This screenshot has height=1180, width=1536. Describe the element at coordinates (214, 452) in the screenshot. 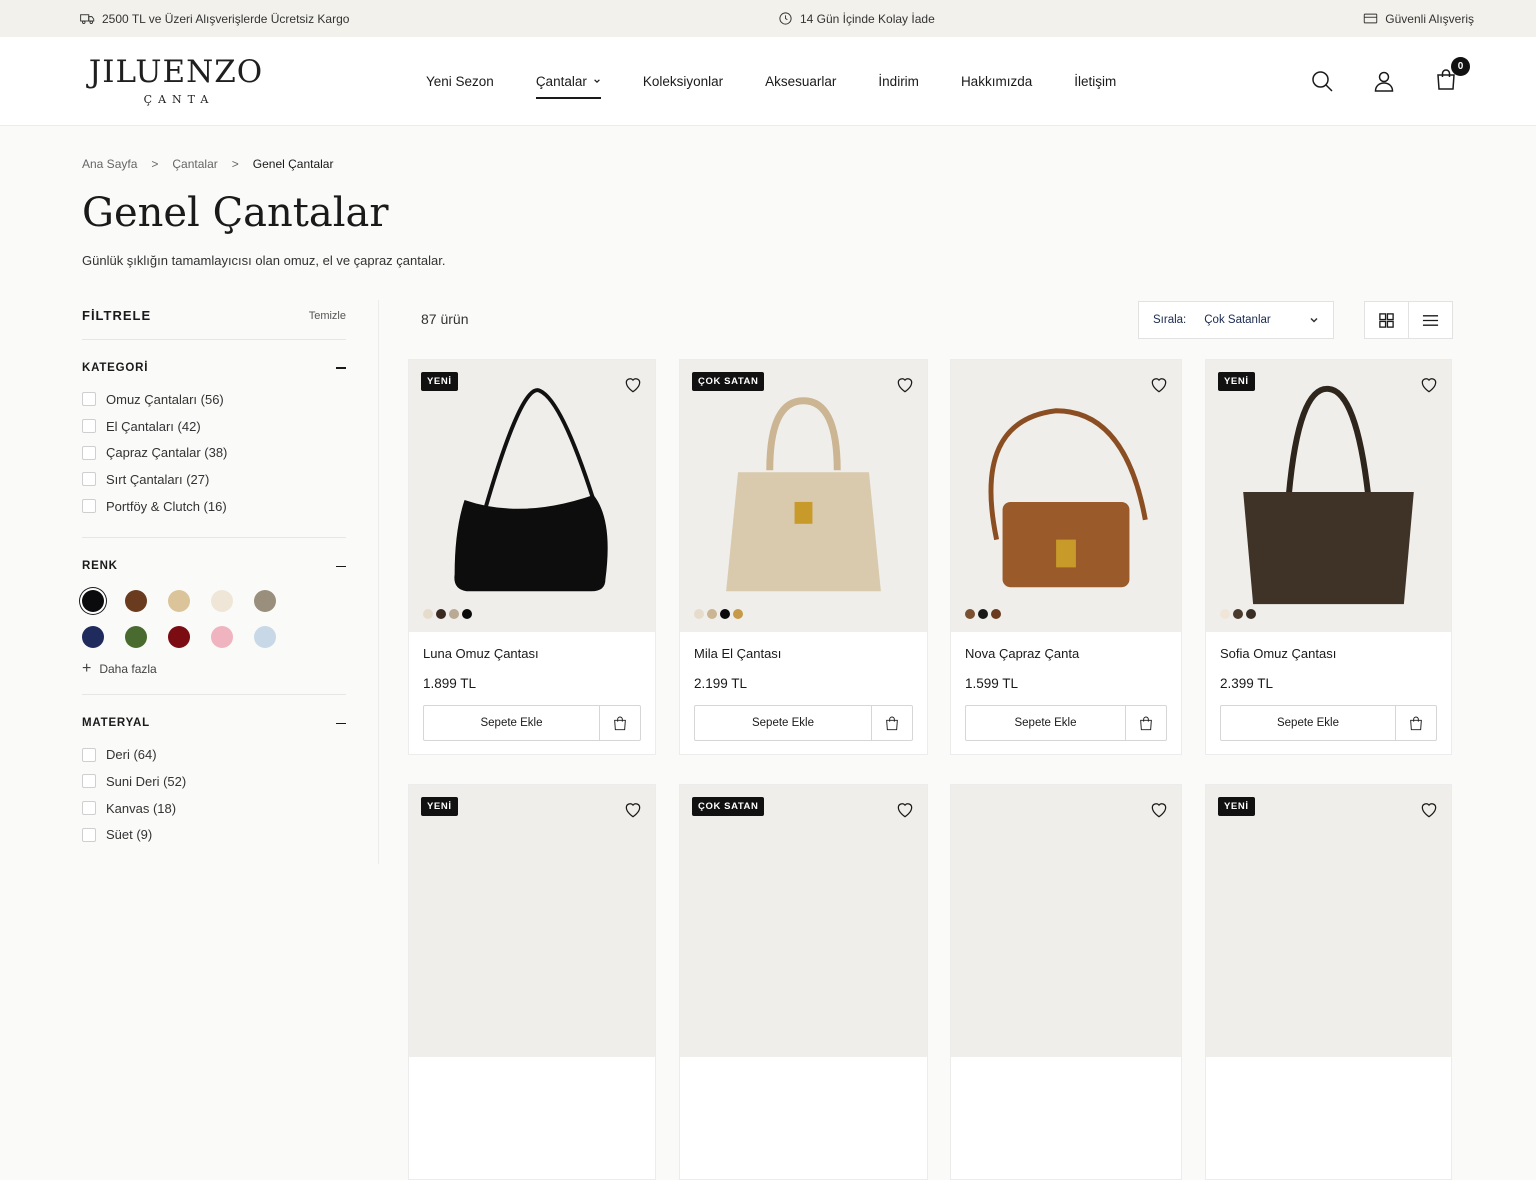

I see `category-option: Çapraz Çantalar (38)` at that location.